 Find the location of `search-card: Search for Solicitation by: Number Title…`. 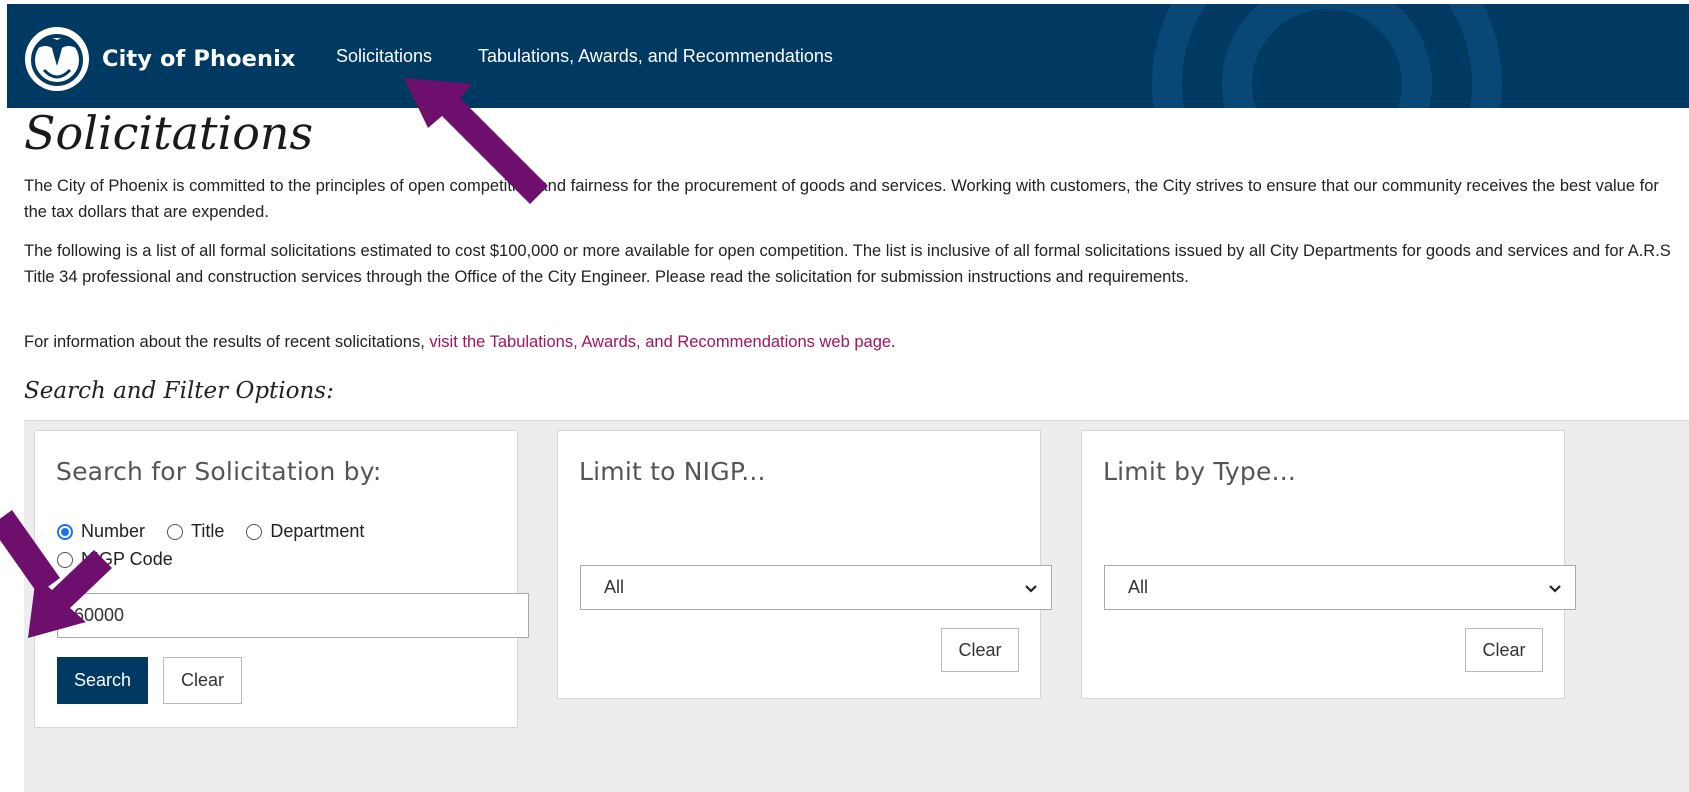

search-card: Search for Solicitation by: Number Title… is located at coordinates (281, 579).